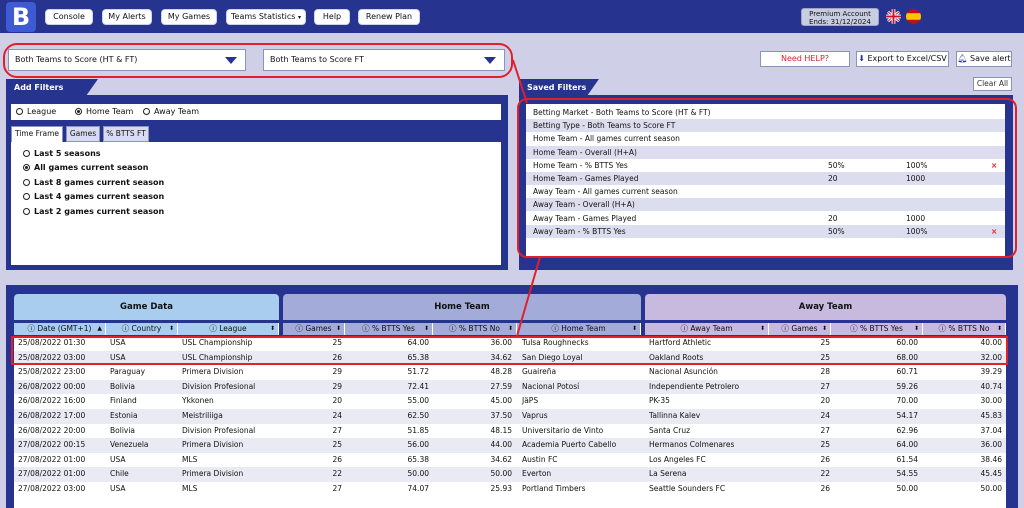 Image resolution: width=1024 pixels, height=508 pixels. I want to click on betting-market-select: Both Teams to Score (HT & FT), so click(127, 60).